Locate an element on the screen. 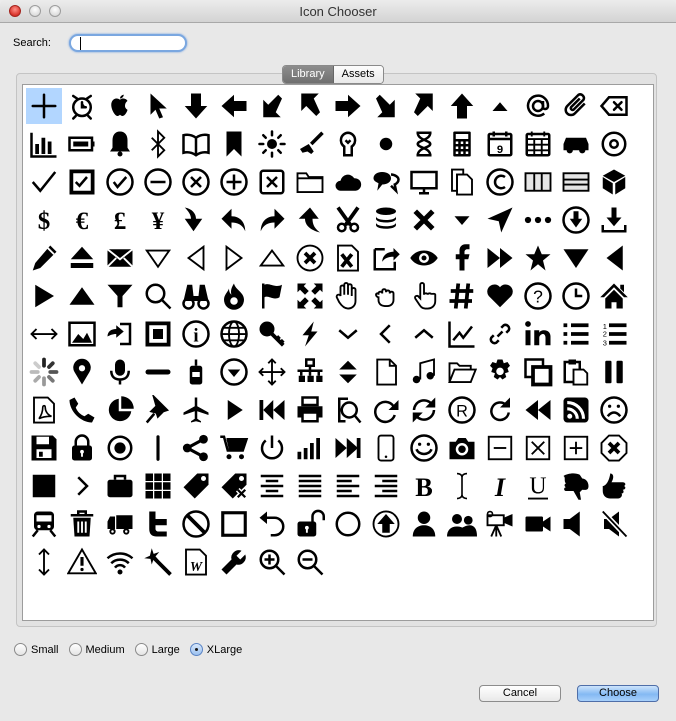 This screenshot has width=676, height=721. icon-cell-airplane is located at coordinates (196, 410).